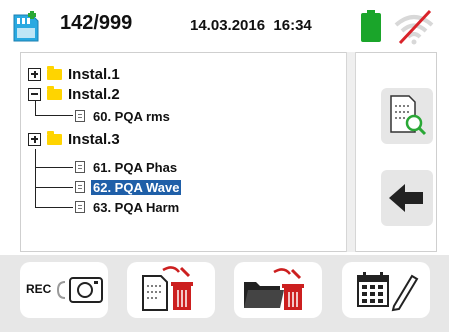 This screenshot has width=449, height=332. Describe the element at coordinates (96, 23) in the screenshot. I see `memory-count: 142/999` at that location.